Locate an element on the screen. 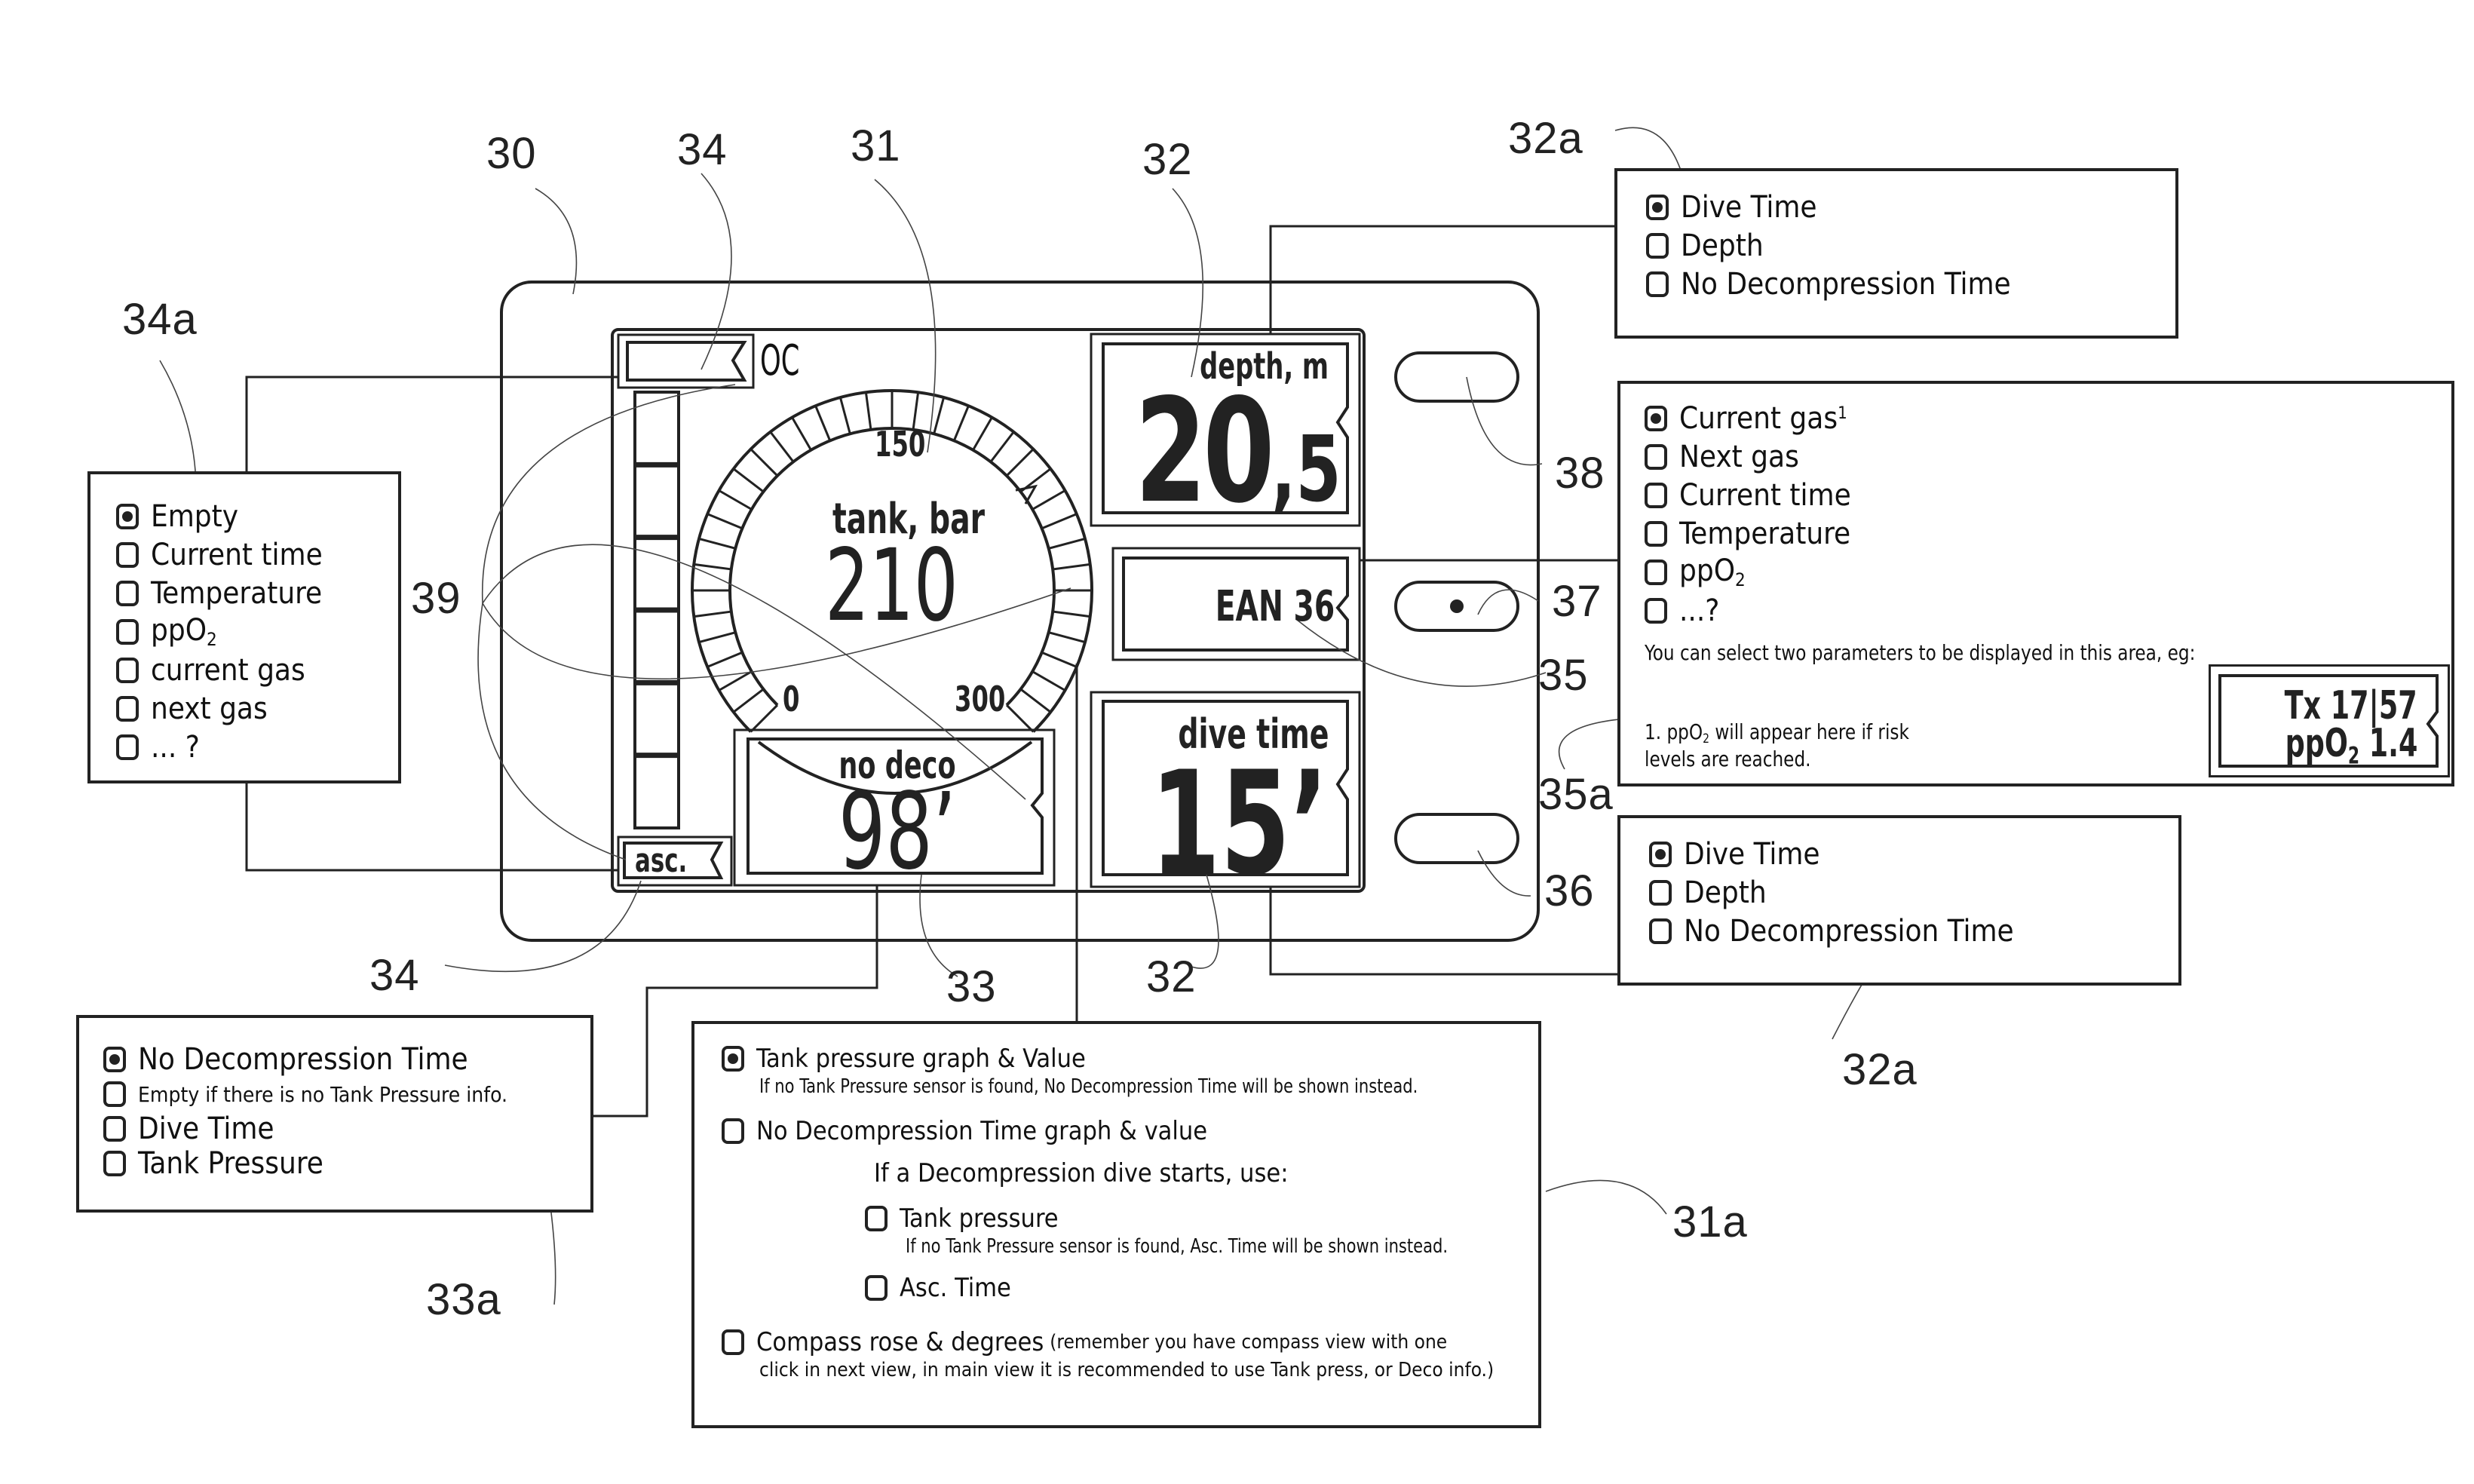 This screenshot has height=1484, width=2474. gas-value: EAN 36 is located at coordinates (1275, 606).